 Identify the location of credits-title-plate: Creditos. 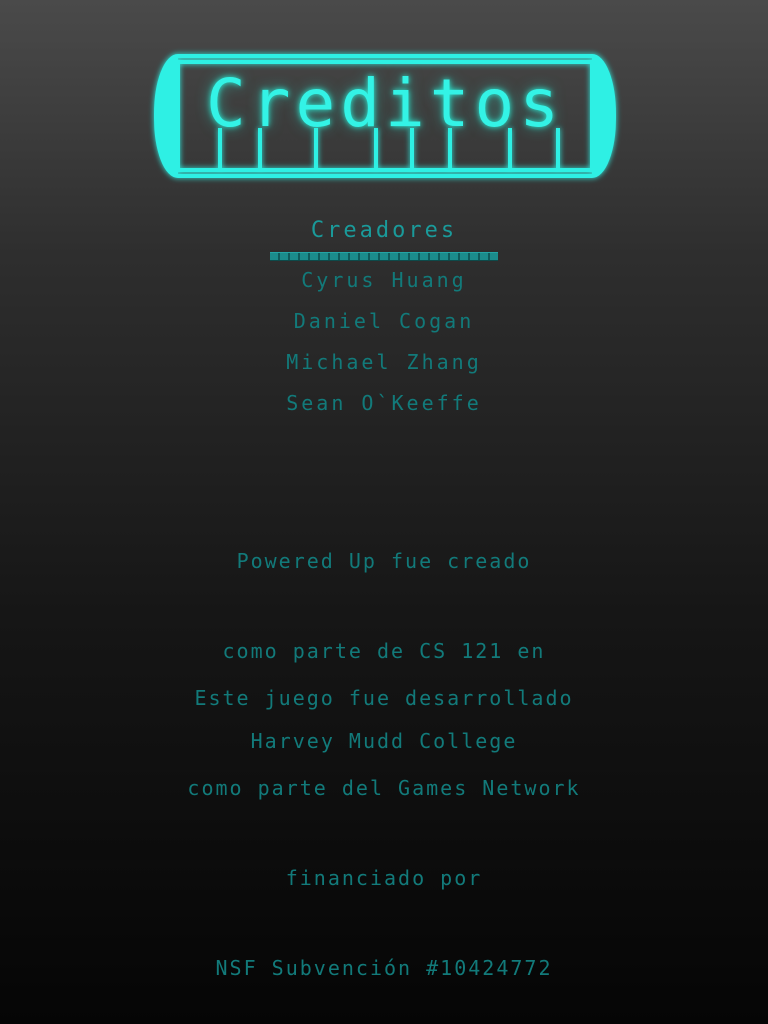
(385, 116).